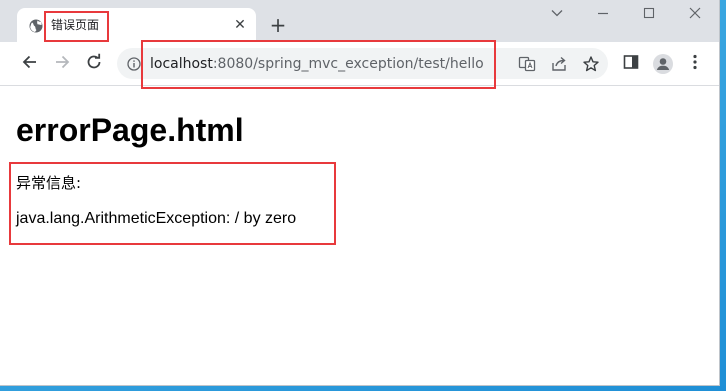 This screenshot has width=726, height=391. What do you see at coordinates (348, 64) in the screenshot?
I see `url-path: :8080/spring_mvc_exception/test/hello` at bounding box center [348, 64].